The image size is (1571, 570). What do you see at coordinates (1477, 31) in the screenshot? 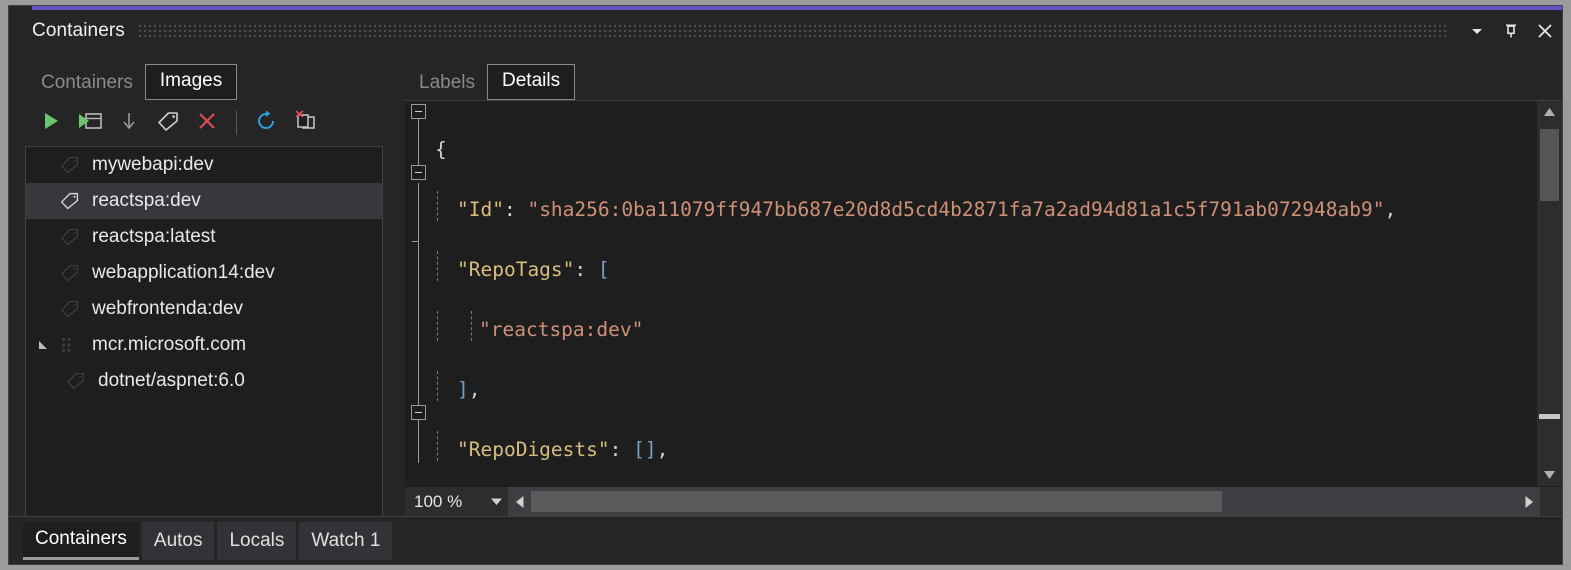
I see `dropdown-icon` at bounding box center [1477, 31].